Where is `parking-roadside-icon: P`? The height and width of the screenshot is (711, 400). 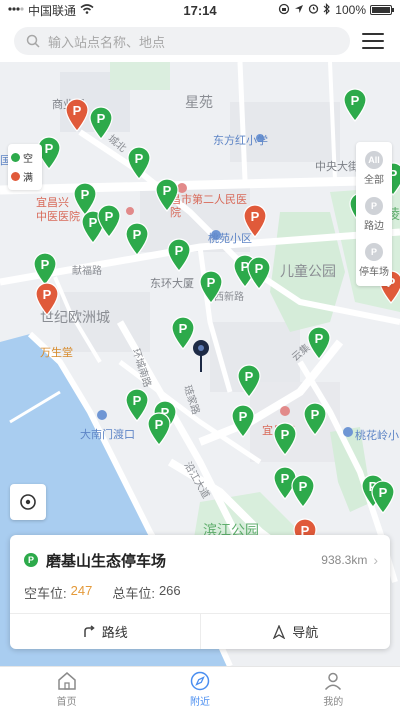 parking-roadside-icon: P is located at coordinates (374, 205).